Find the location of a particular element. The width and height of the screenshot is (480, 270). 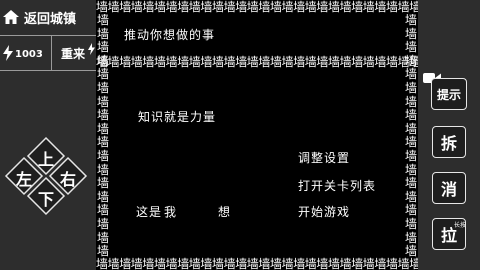

level-list-block: 打开关卡列表 is located at coordinates (337, 186).